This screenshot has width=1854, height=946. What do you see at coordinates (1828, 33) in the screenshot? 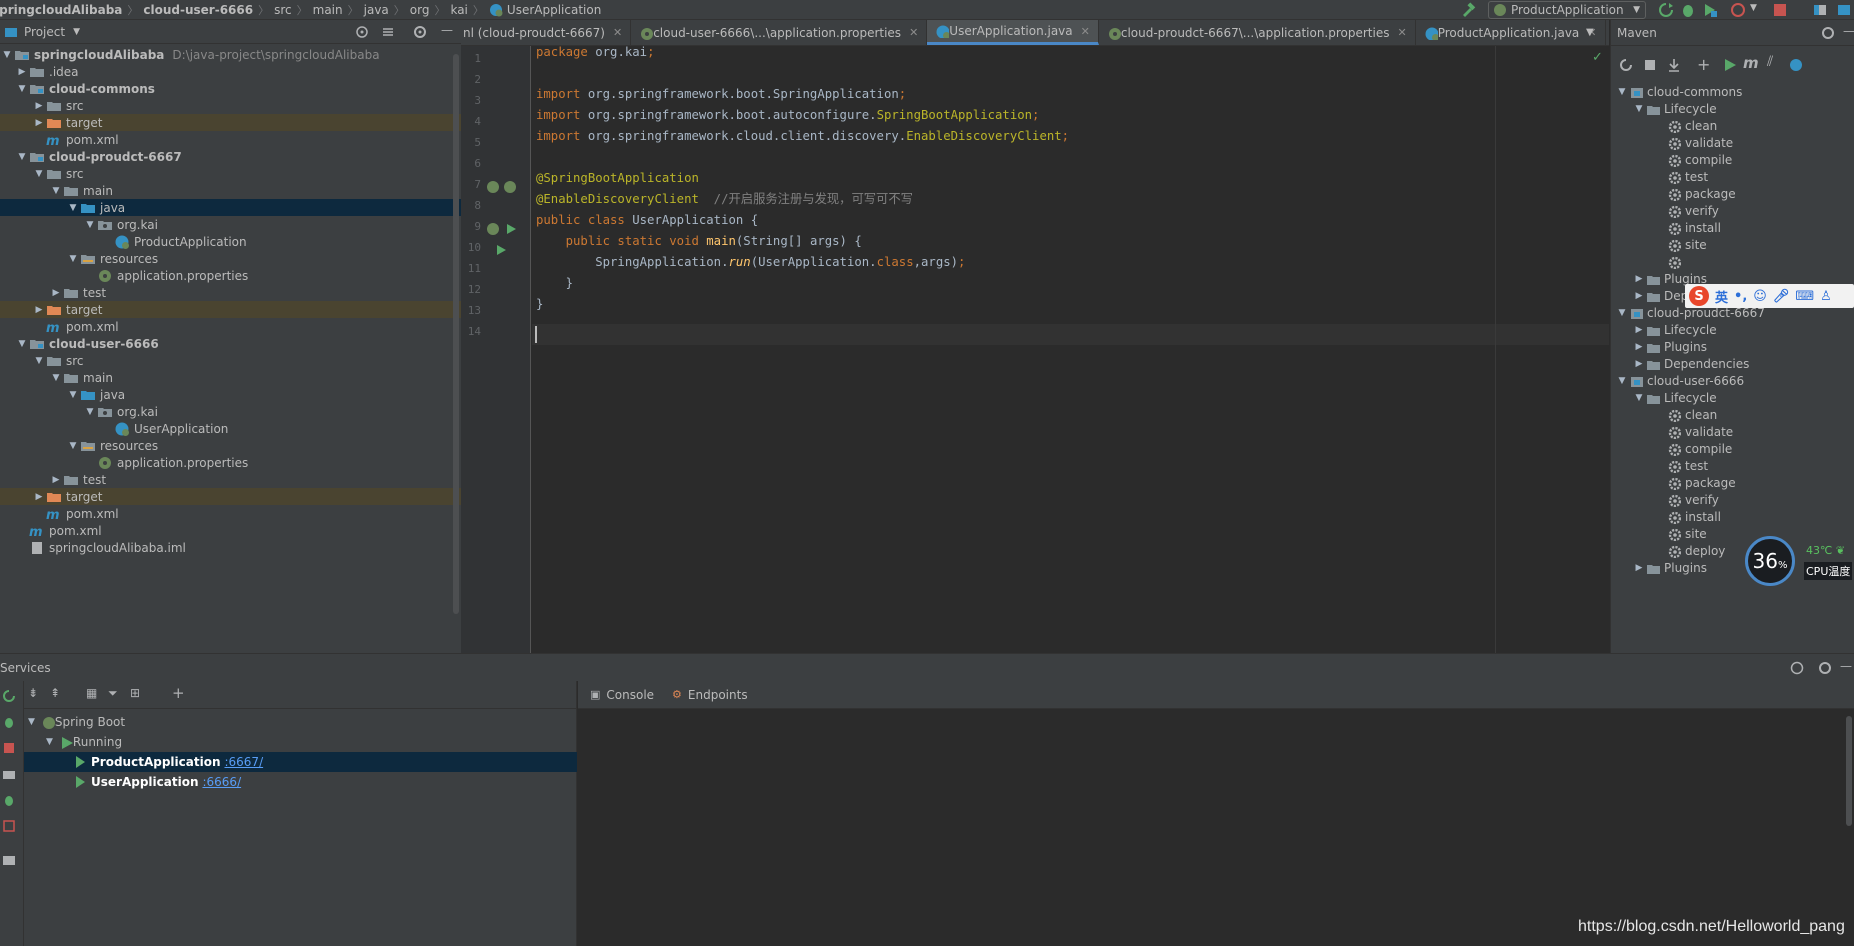
I see `gear-icon` at bounding box center [1828, 33].